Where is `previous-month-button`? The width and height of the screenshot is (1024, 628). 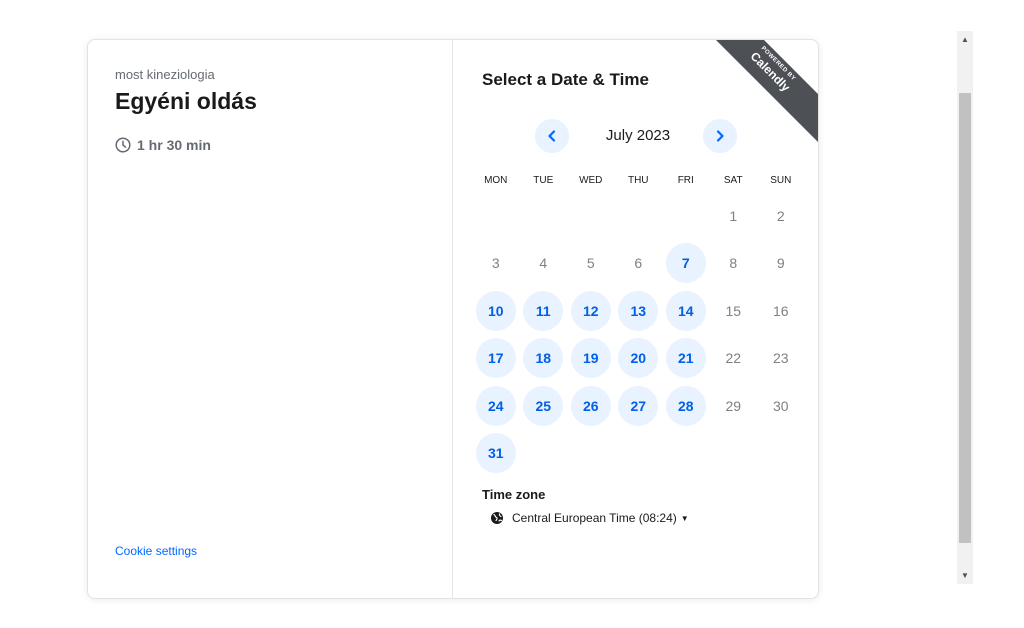 previous-month-button is located at coordinates (552, 136).